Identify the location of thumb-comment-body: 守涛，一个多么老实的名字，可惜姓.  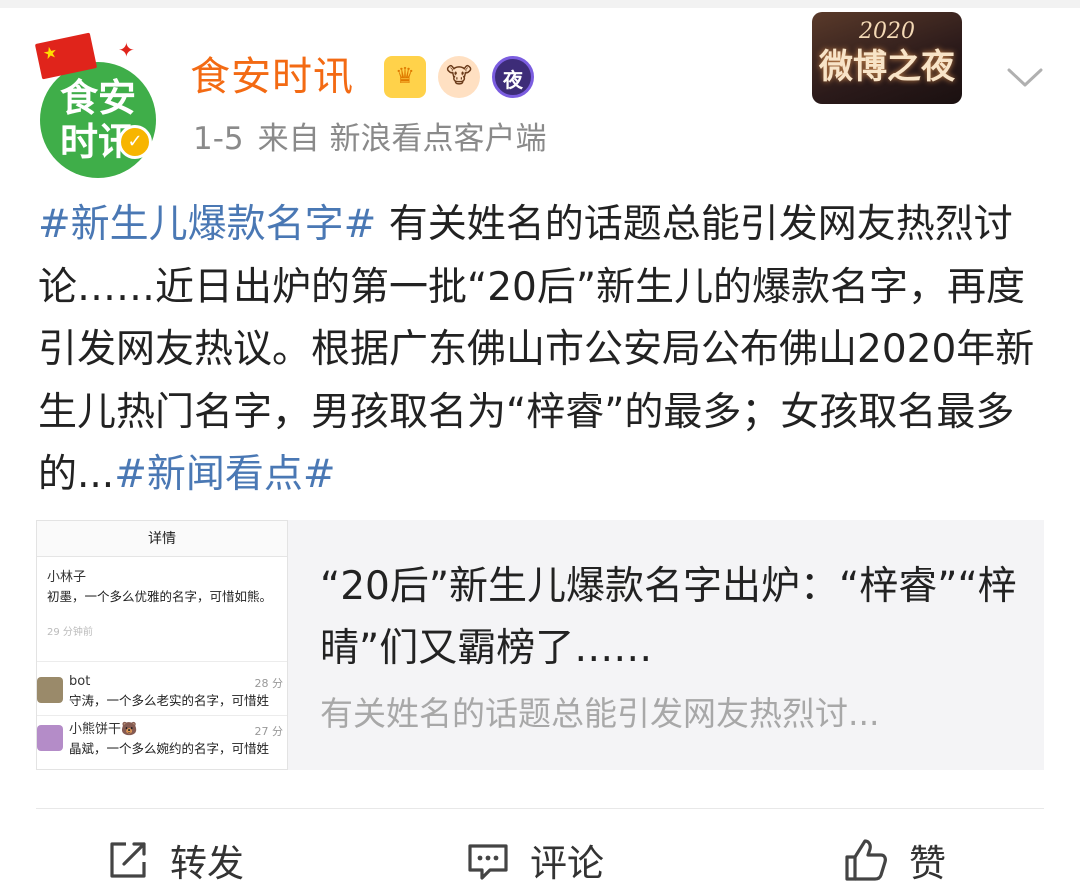
(169, 700).